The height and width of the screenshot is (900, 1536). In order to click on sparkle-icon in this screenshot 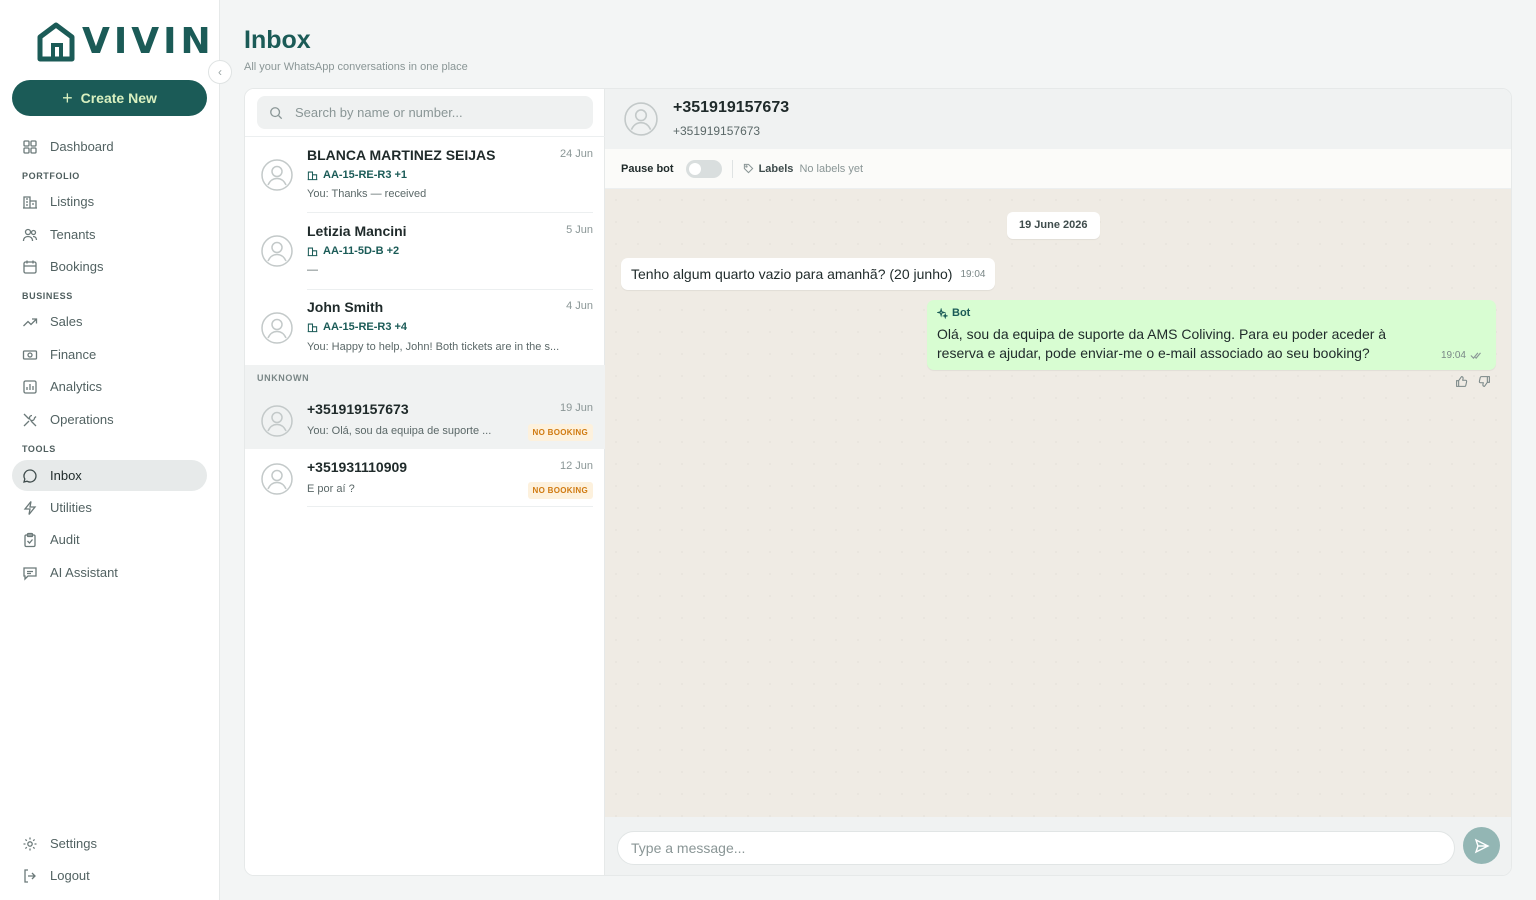, I will do `click(942, 313)`.